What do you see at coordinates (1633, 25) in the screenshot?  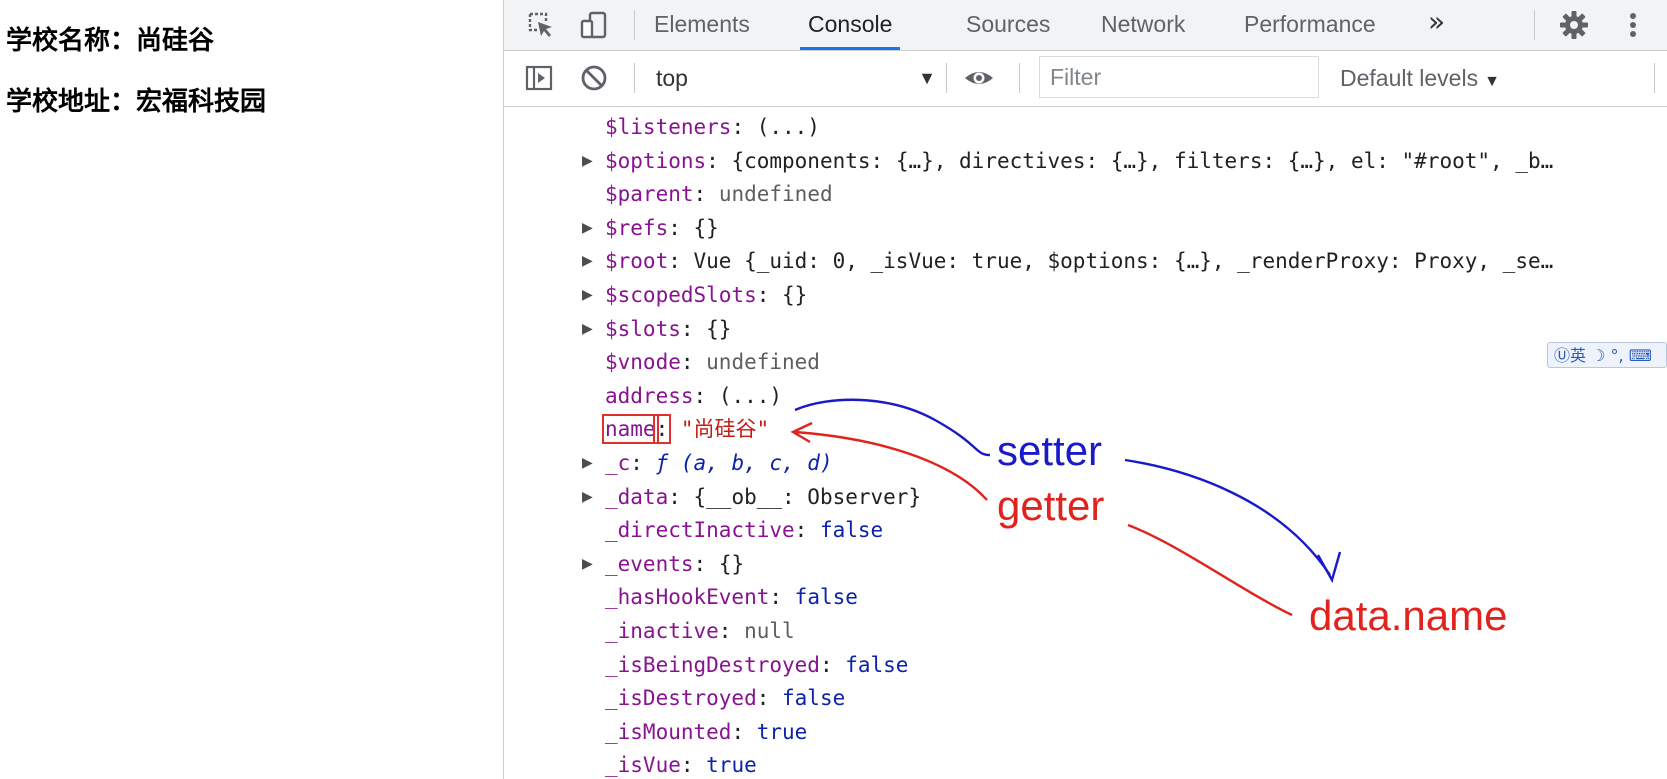 I see `kebab-menu-icon` at bounding box center [1633, 25].